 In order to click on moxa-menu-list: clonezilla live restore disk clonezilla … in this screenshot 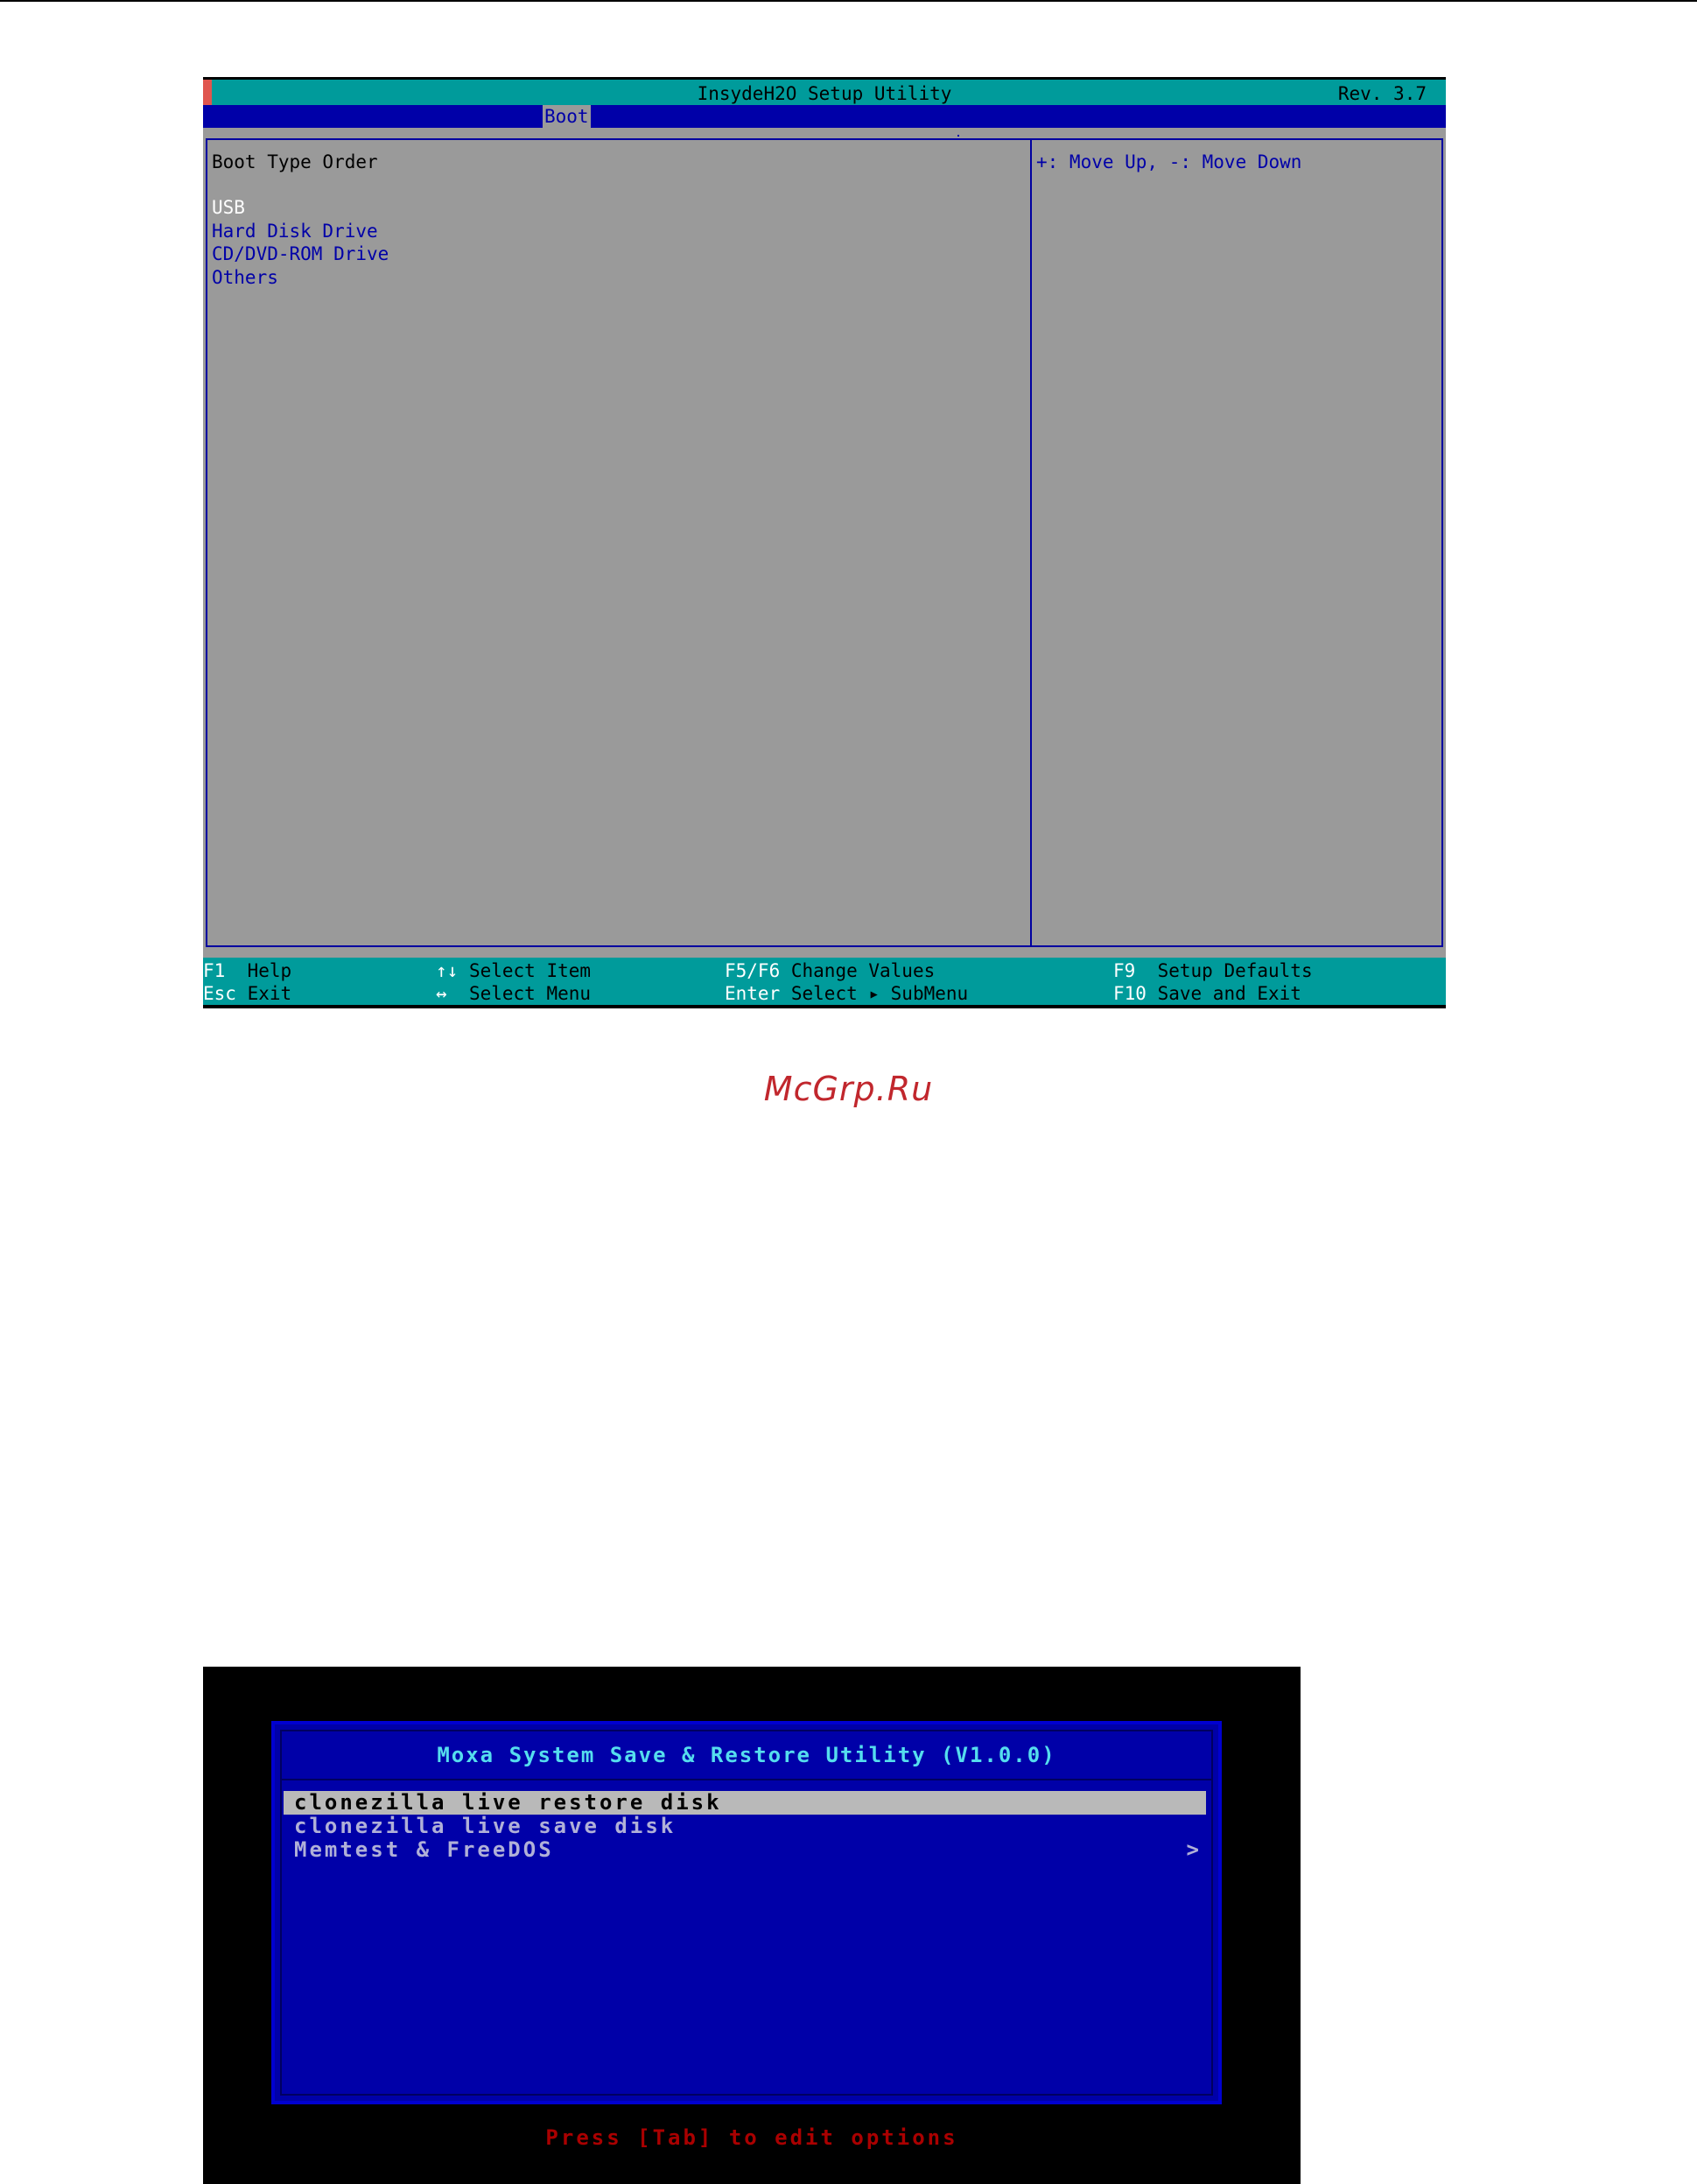, I will do `click(745, 1826)`.